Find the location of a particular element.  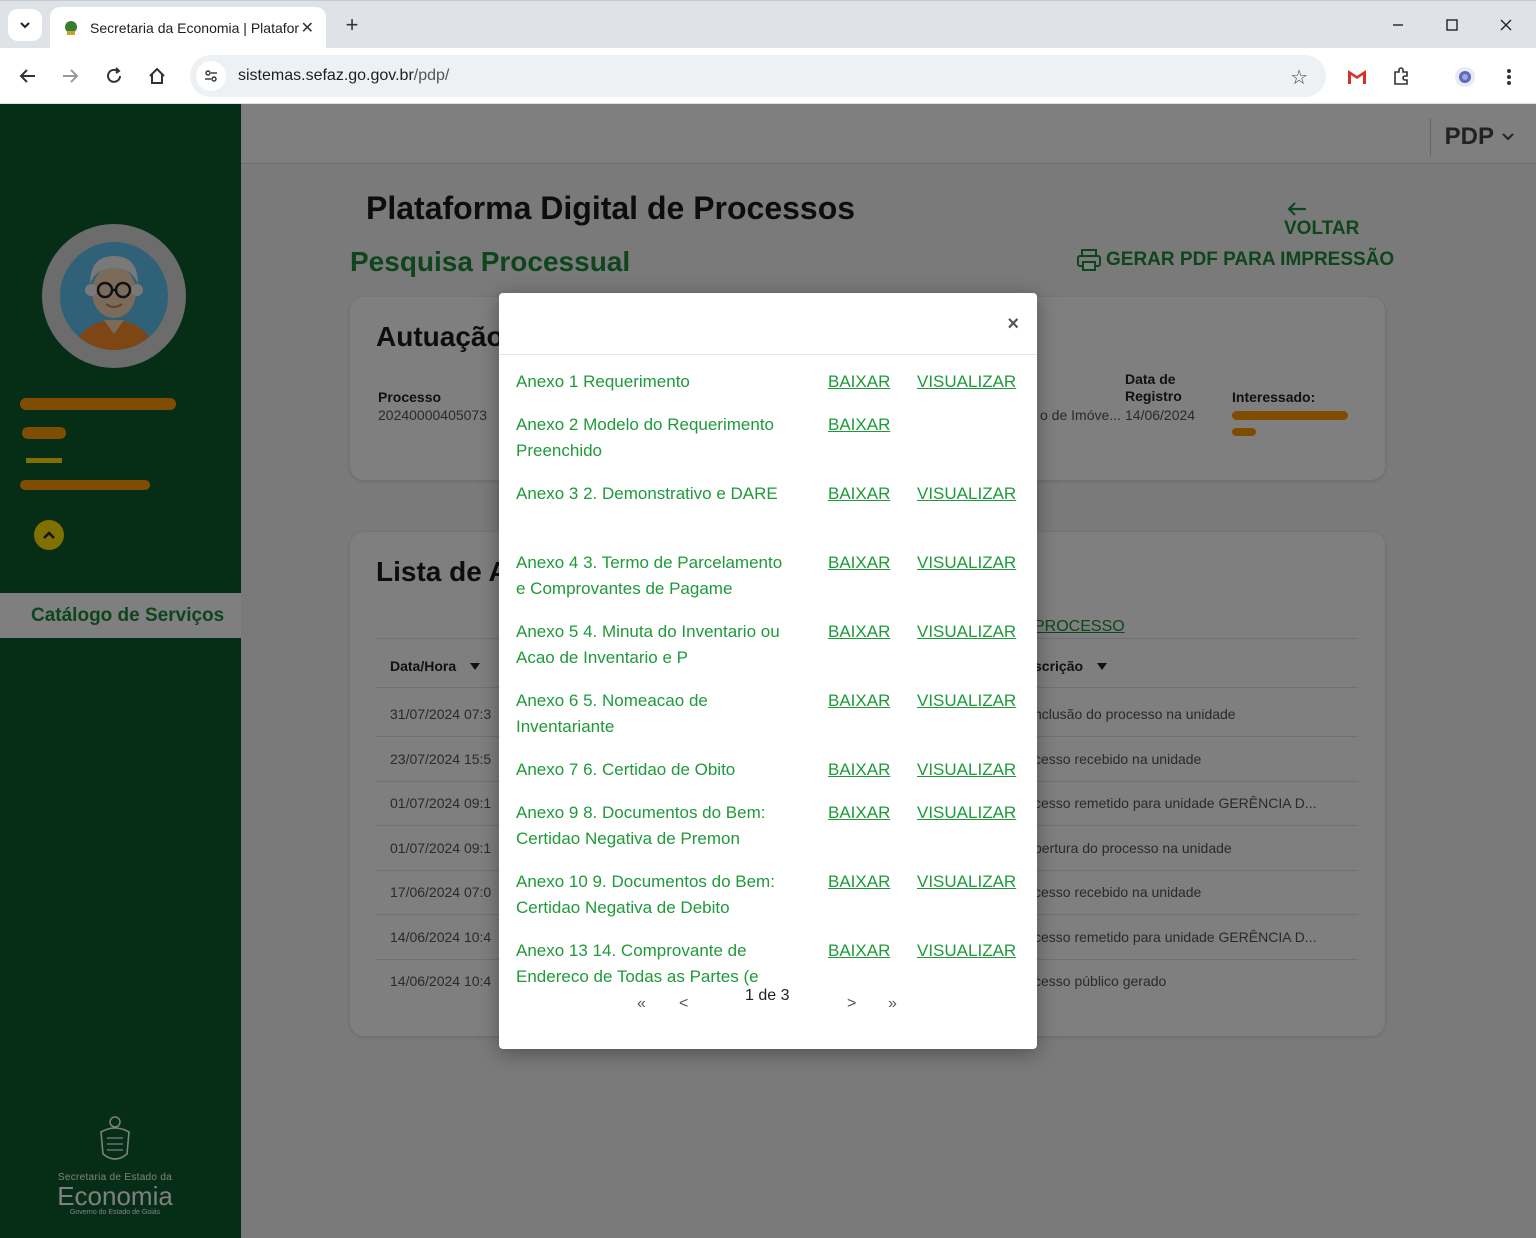

address-bar: sistemas.sefaz.go.gov.br/pdp/ ☆ is located at coordinates (758, 76).